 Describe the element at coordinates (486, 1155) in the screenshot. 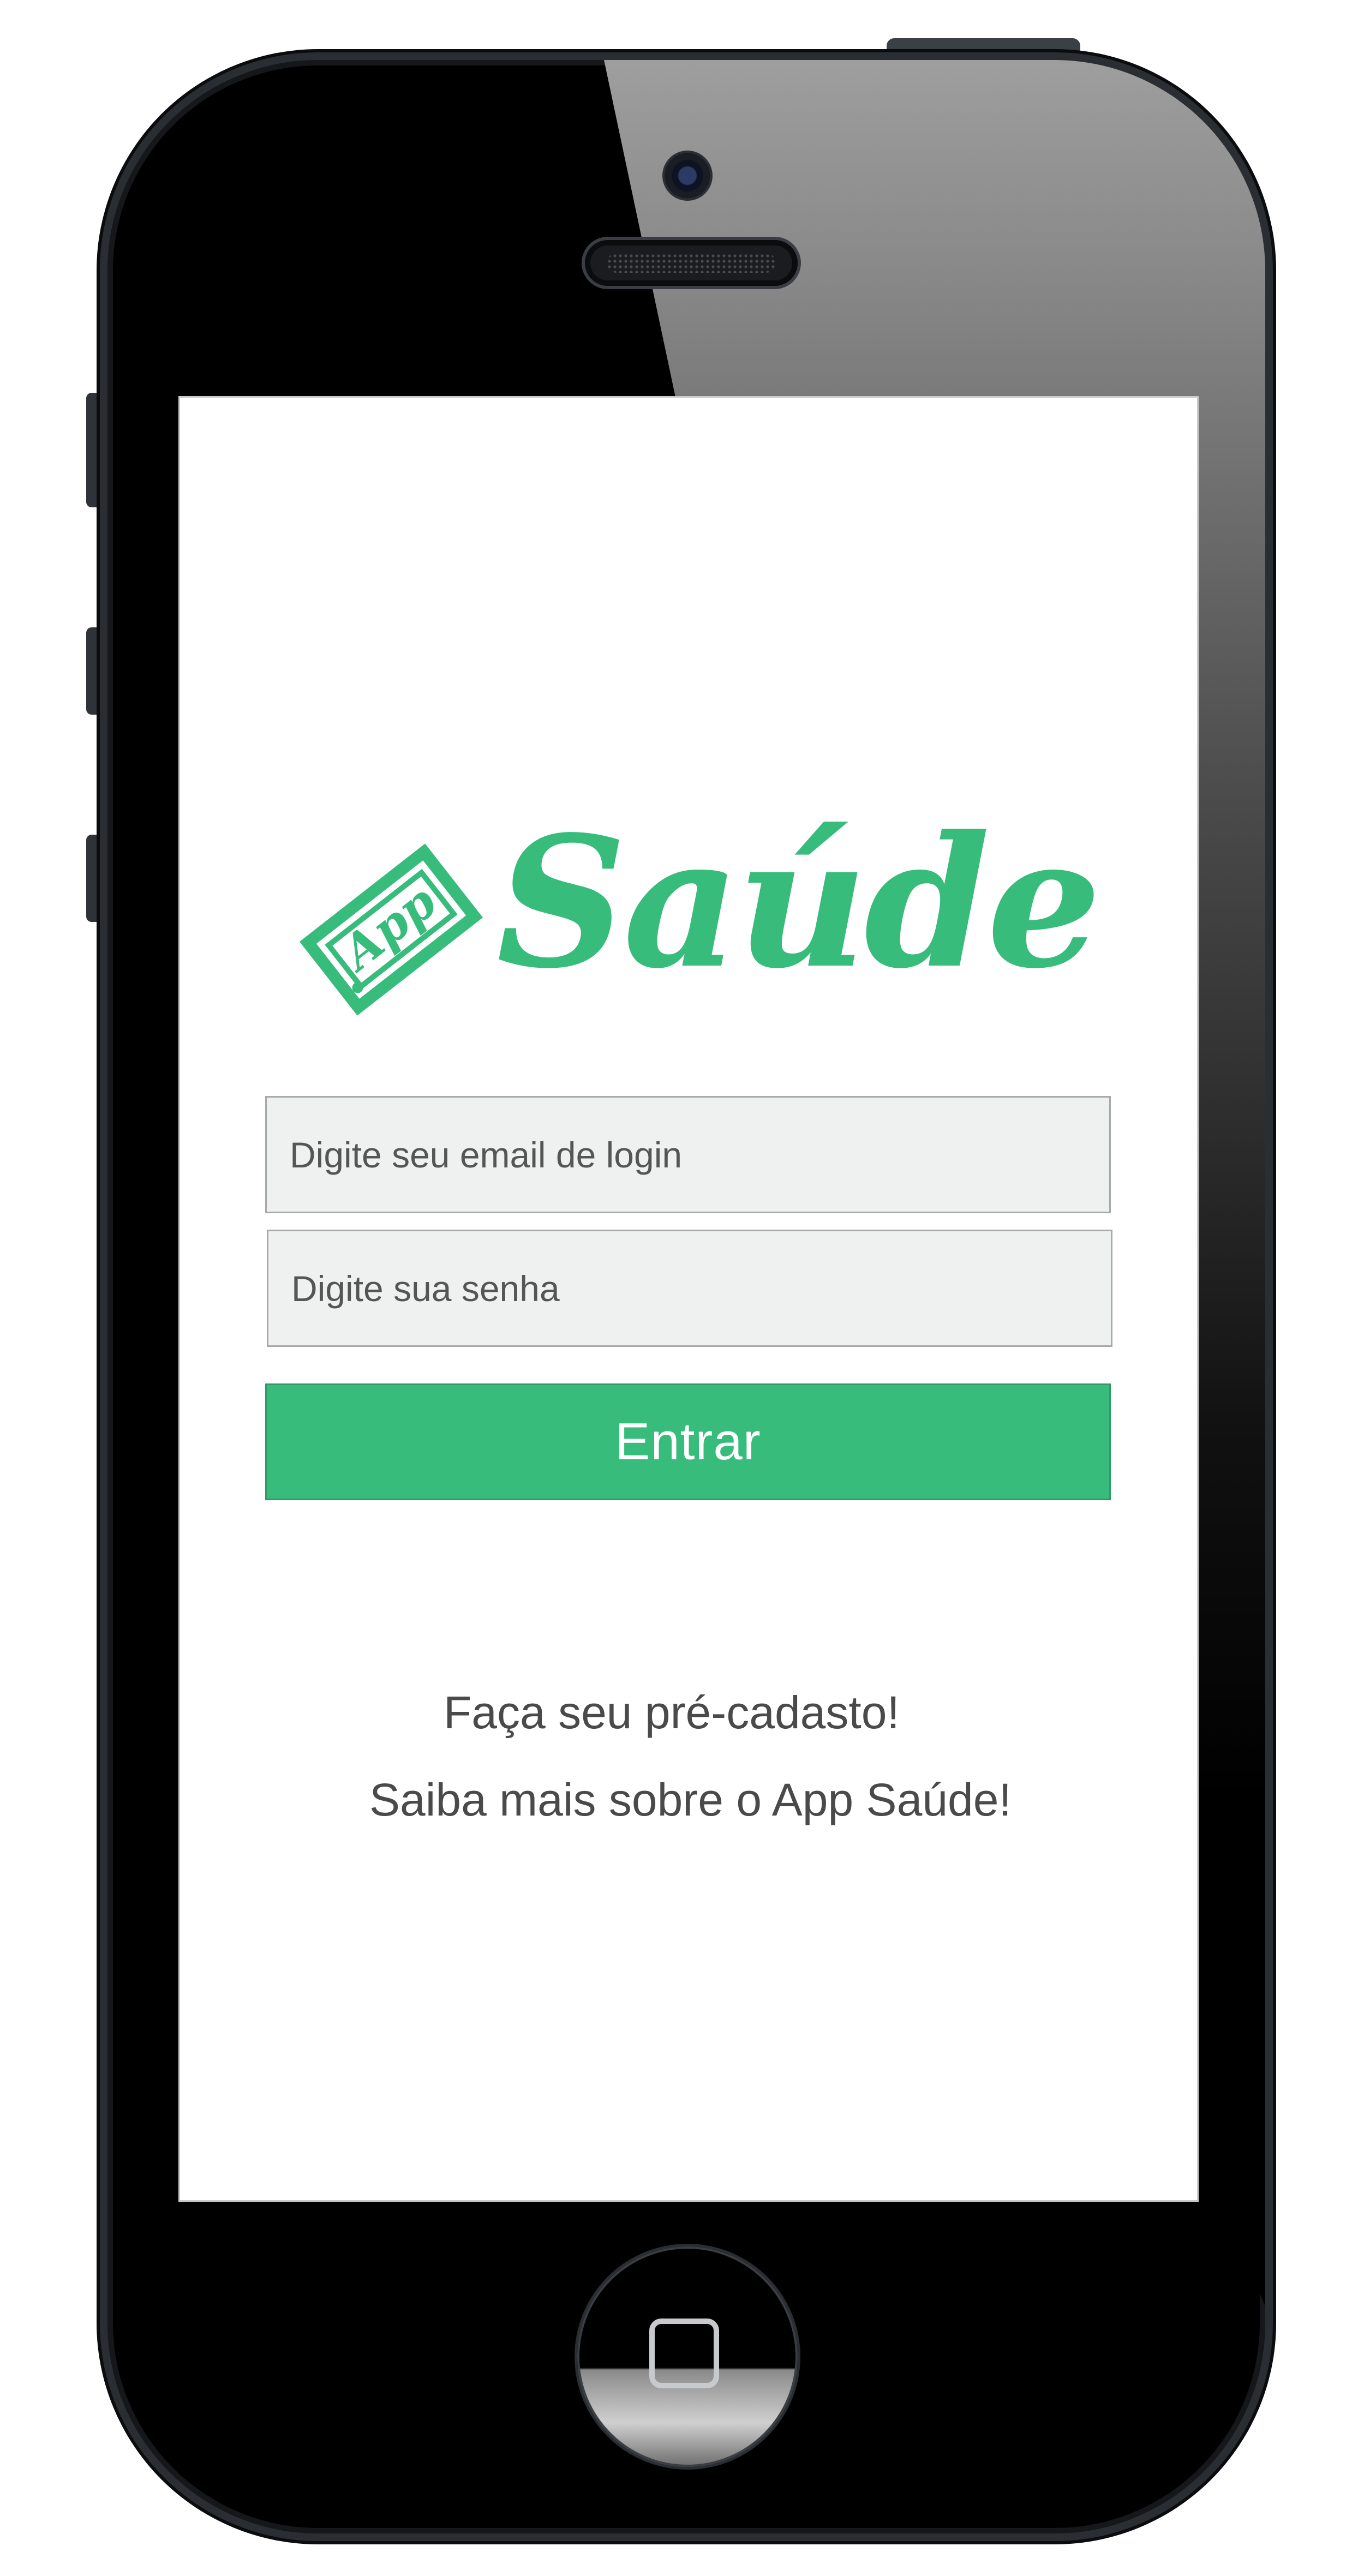

I see `email-placeholder: Digite seu email de login` at that location.